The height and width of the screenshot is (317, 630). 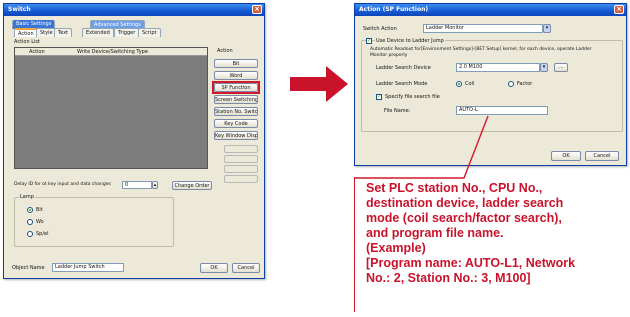 I want to click on mode-coil-radio, so click(x=459, y=84).